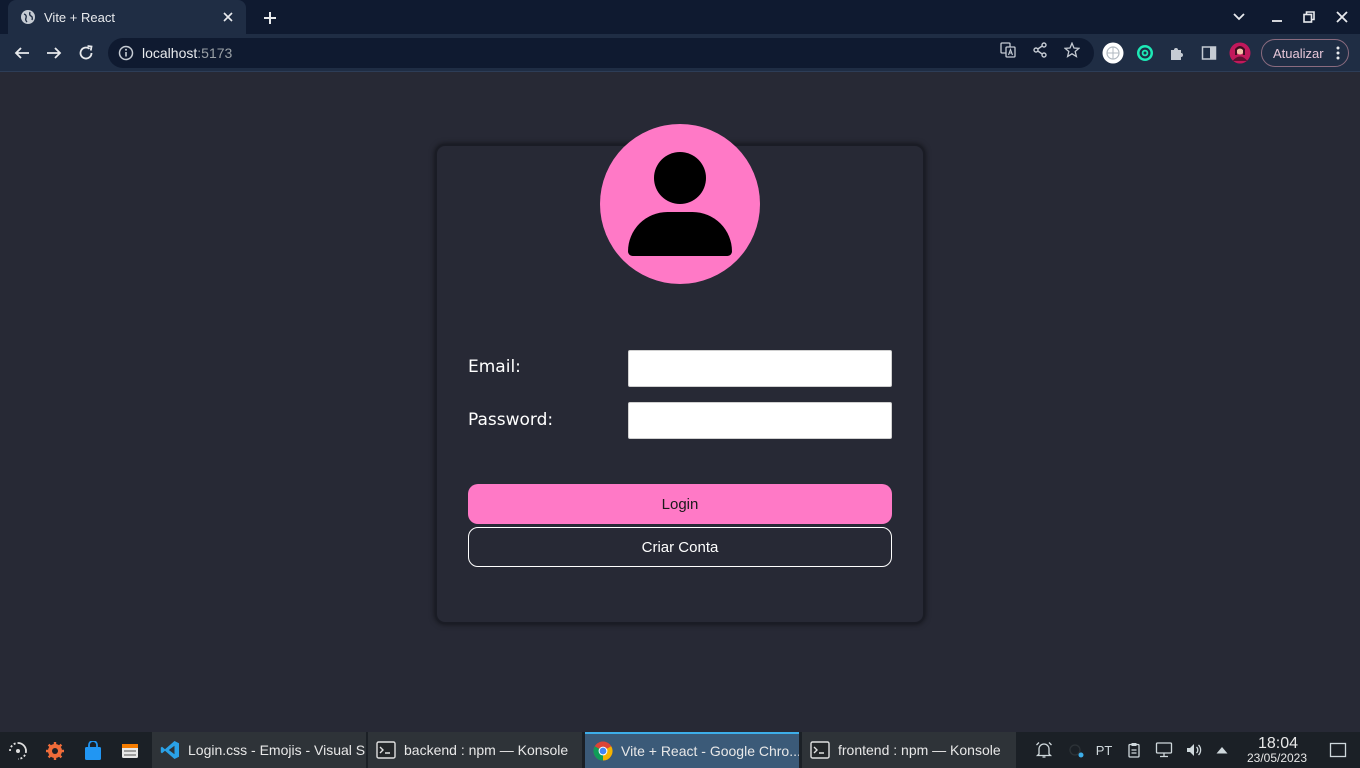 Image resolution: width=1360 pixels, height=768 pixels. What do you see at coordinates (1338, 53) in the screenshot?
I see `menu-kebab-icon` at bounding box center [1338, 53].